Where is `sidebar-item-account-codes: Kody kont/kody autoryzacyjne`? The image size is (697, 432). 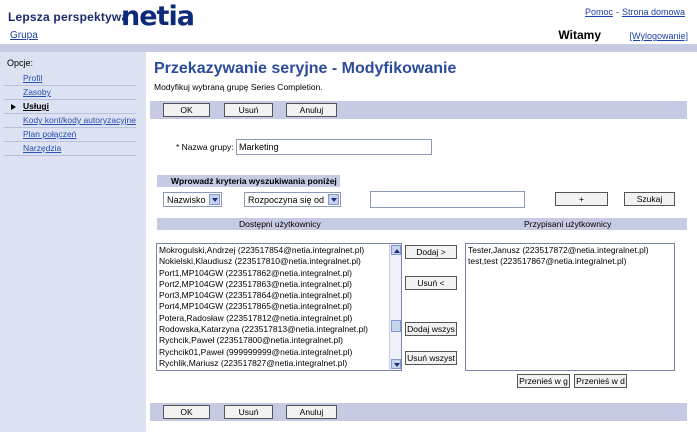
sidebar-item-account-codes: Kody kont/kody autoryzacyjne is located at coordinates (70, 121).